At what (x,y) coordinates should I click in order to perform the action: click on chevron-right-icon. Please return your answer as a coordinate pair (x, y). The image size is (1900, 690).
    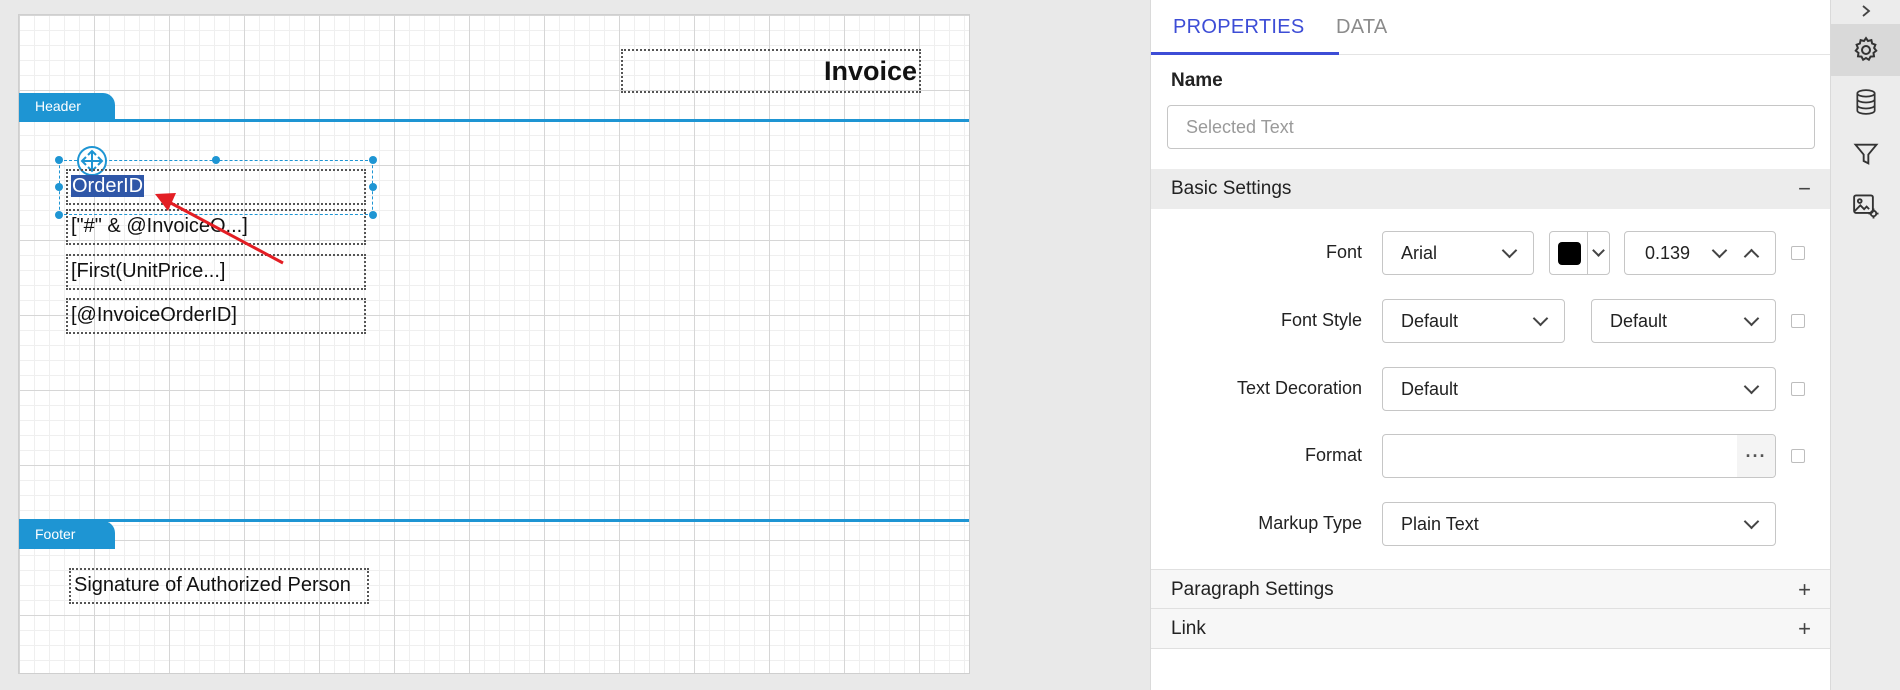
    Looking at the image, I should click on (1865, 11).